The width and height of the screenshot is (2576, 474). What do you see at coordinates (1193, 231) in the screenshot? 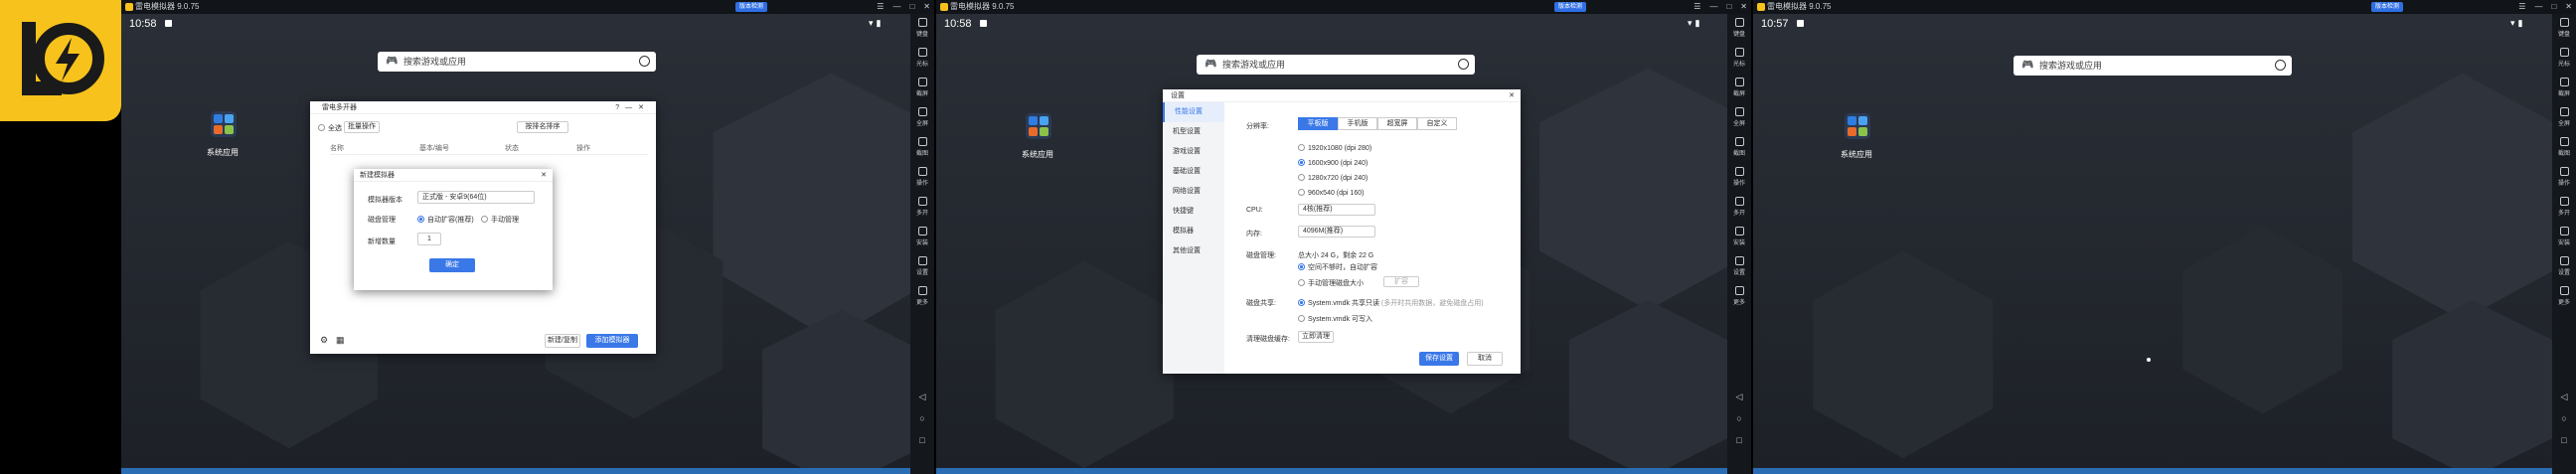
I see `tab-simulator: 模拟器` at bounding box center [1193, 231].